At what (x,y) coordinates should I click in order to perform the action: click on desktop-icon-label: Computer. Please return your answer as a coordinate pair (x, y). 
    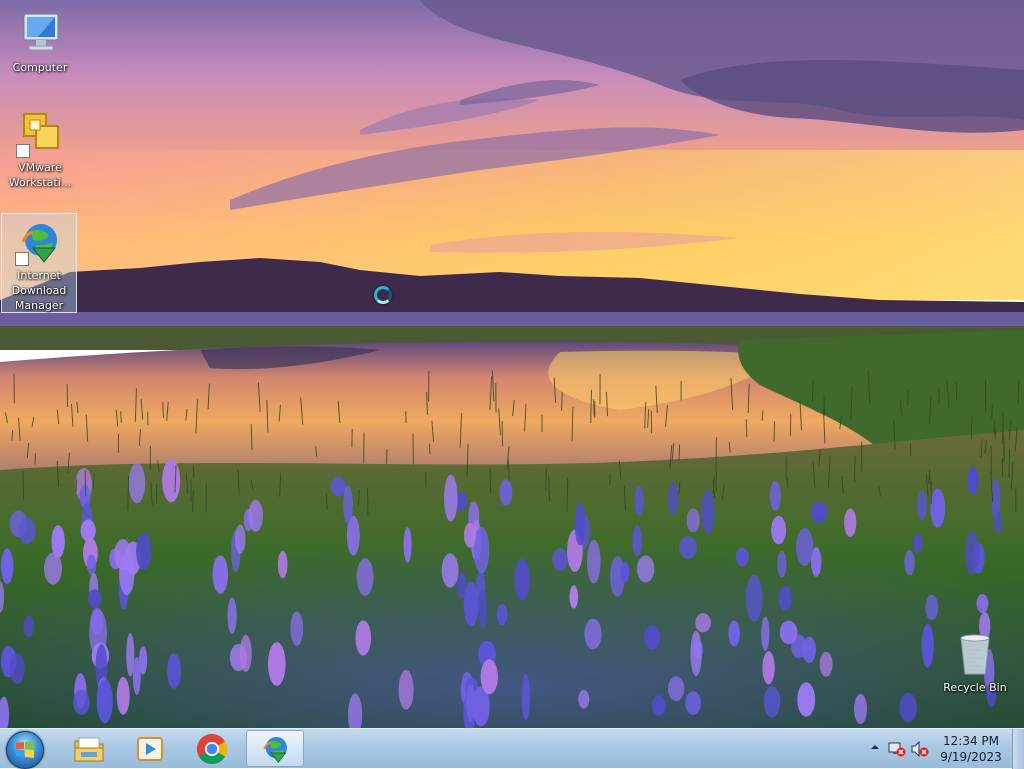
    Looking at the image, I should click on (40, 67).